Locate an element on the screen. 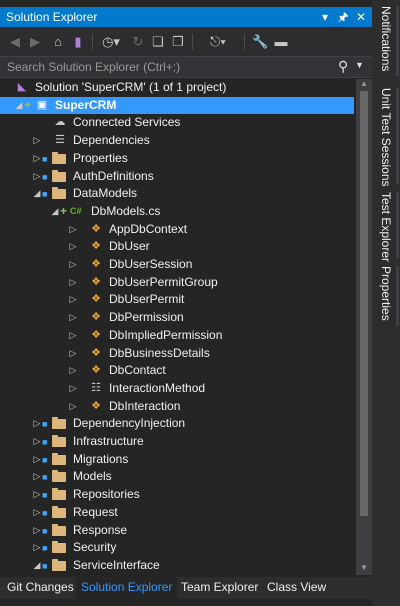  folder-icon is located at coordinates (59, 547).